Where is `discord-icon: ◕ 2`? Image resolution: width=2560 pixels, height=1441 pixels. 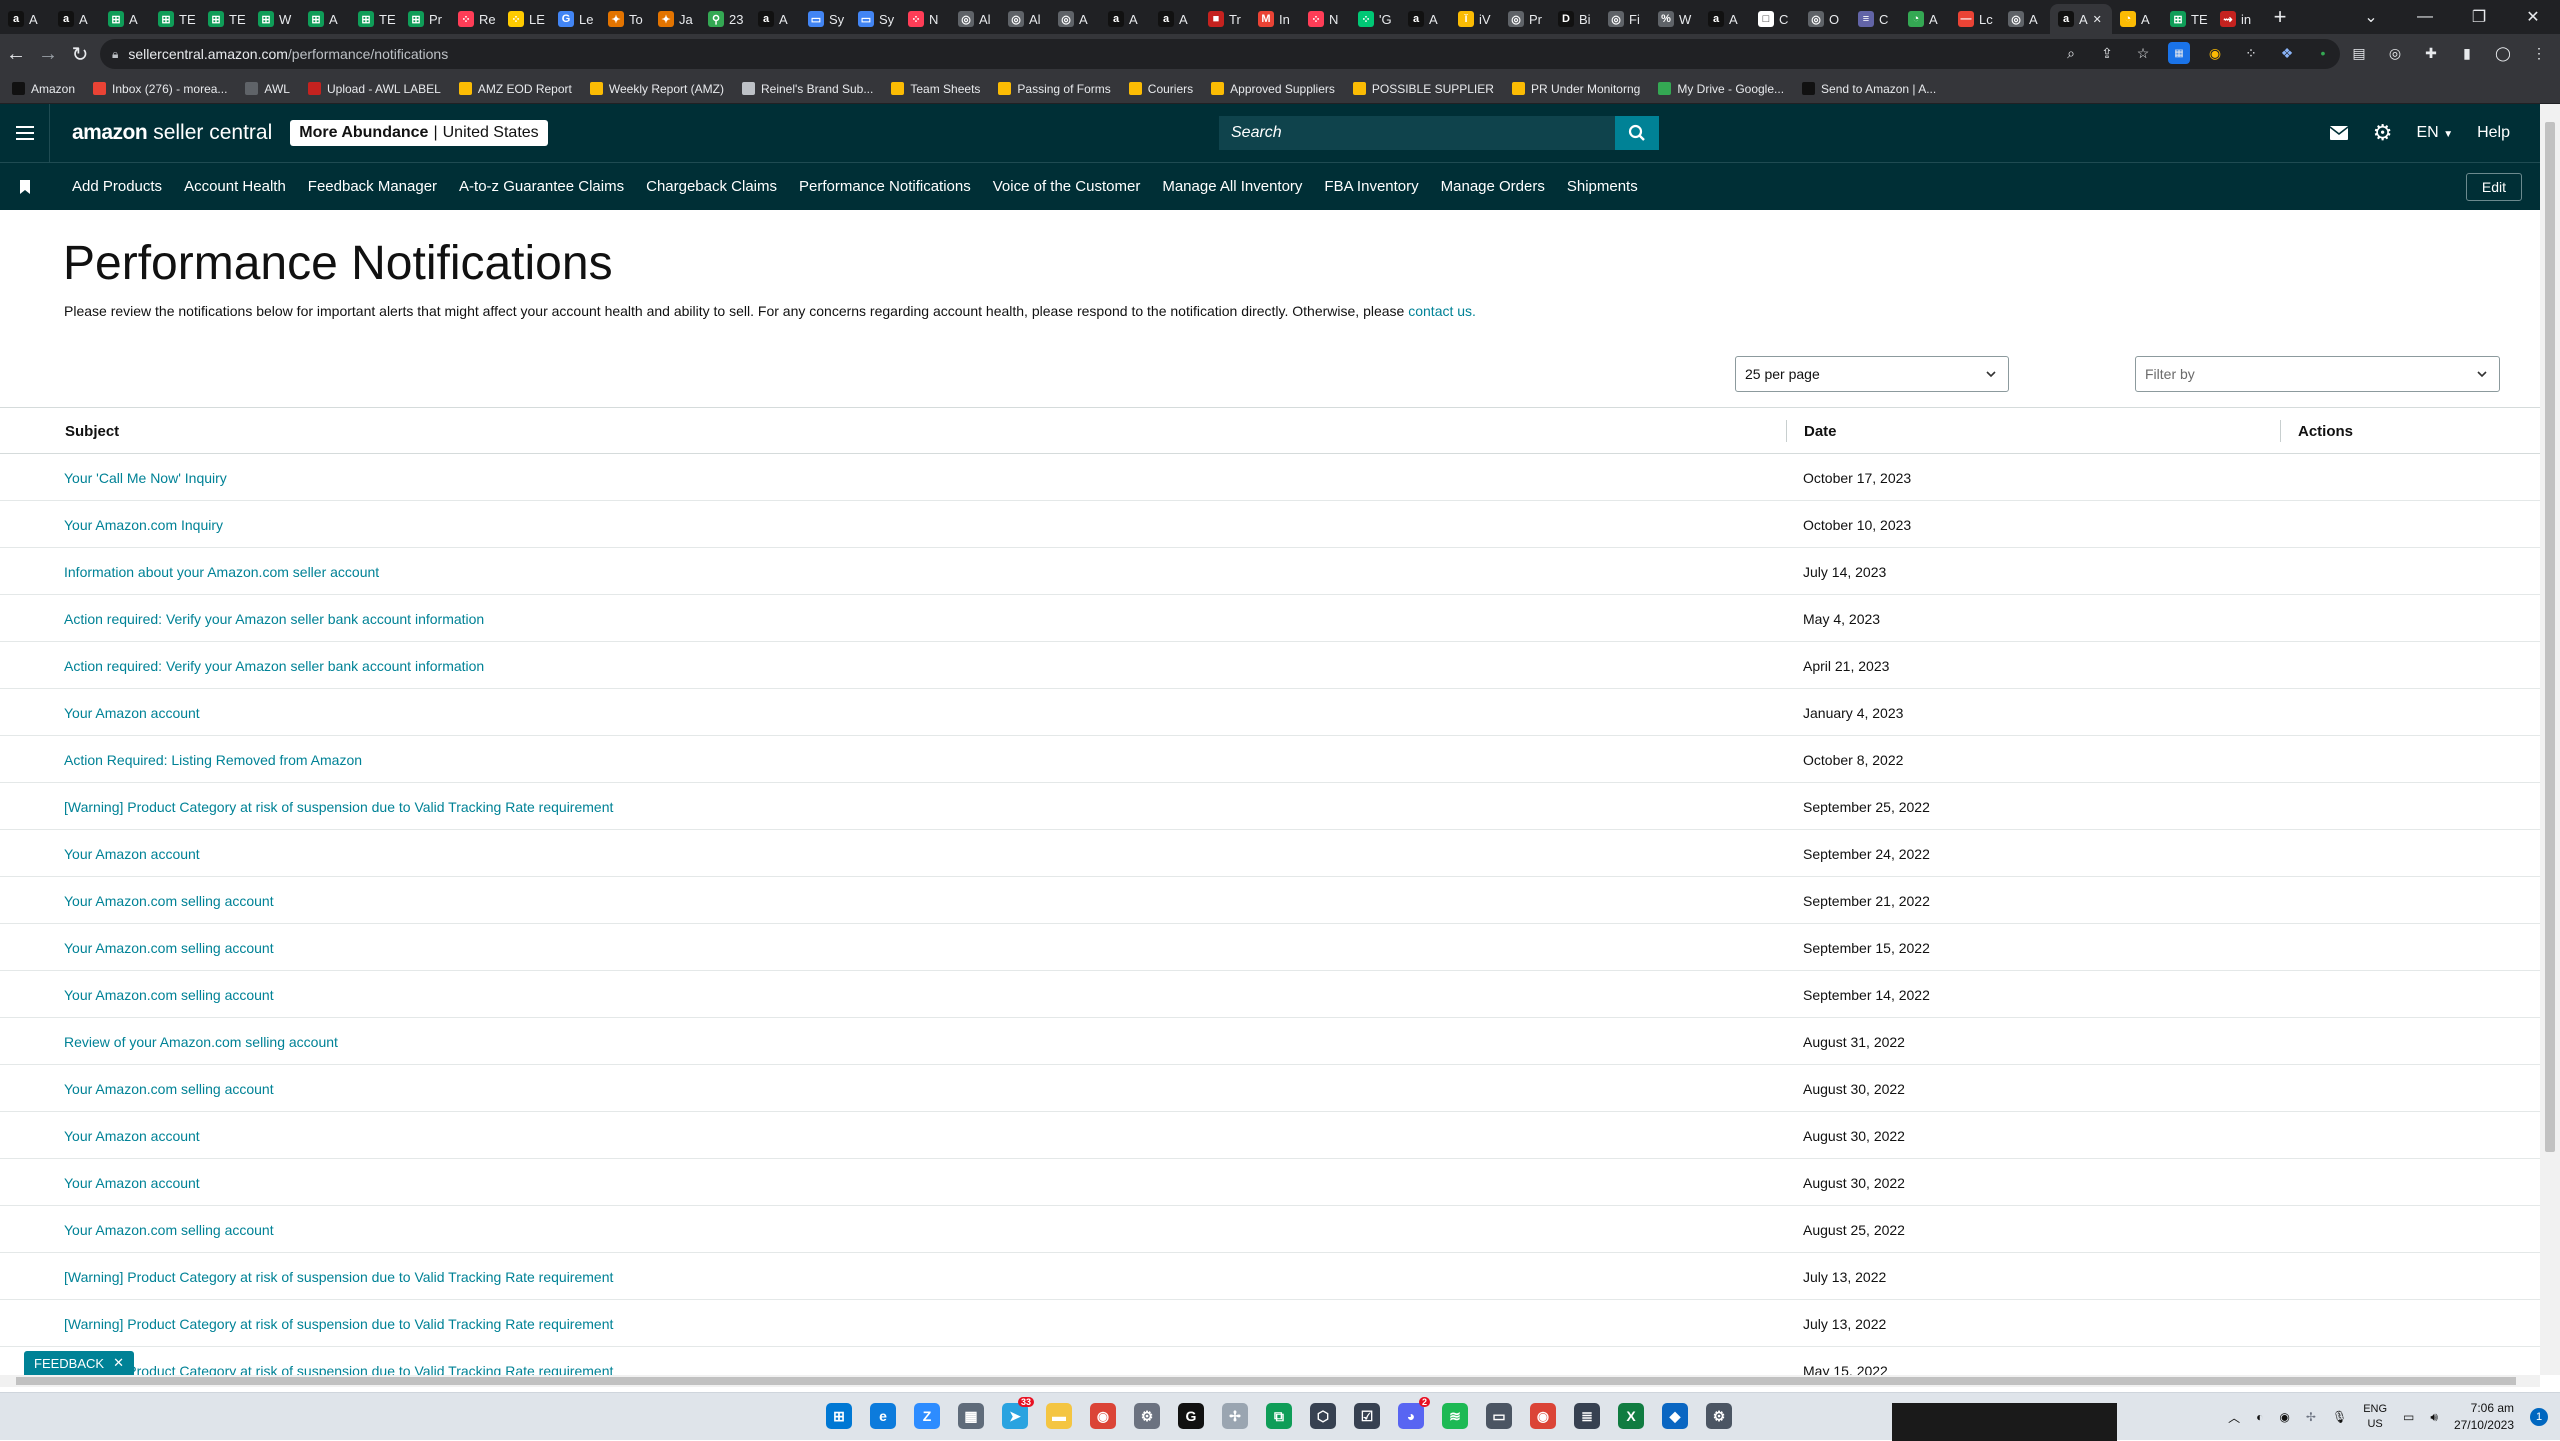 discord-icon: ◕ 2 is located at coordinates (1414, 1413).